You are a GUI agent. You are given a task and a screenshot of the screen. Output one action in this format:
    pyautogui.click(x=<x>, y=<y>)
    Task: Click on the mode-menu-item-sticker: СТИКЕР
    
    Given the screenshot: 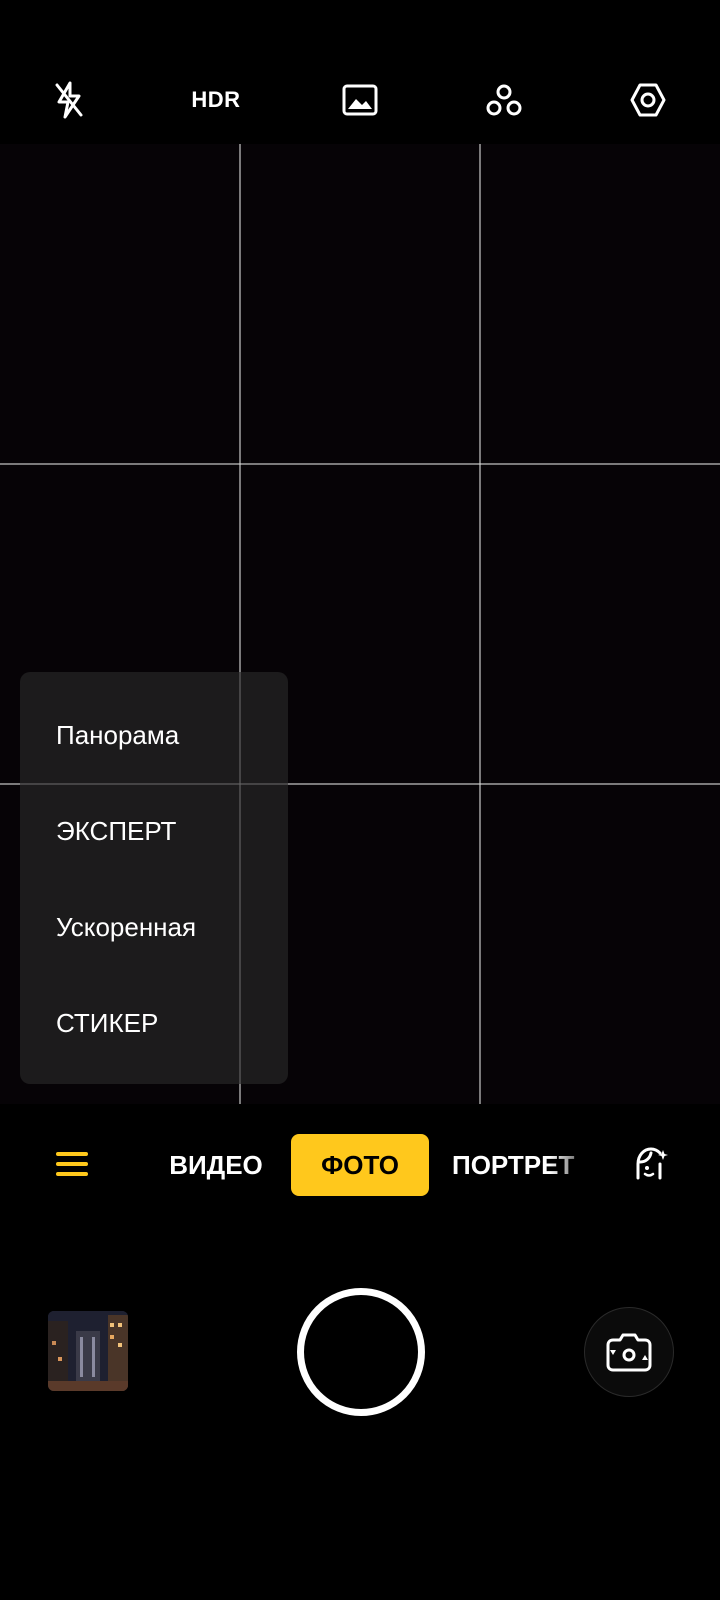 What is the action you would take?
    pyautogui.click(x=107, y=1023)
    